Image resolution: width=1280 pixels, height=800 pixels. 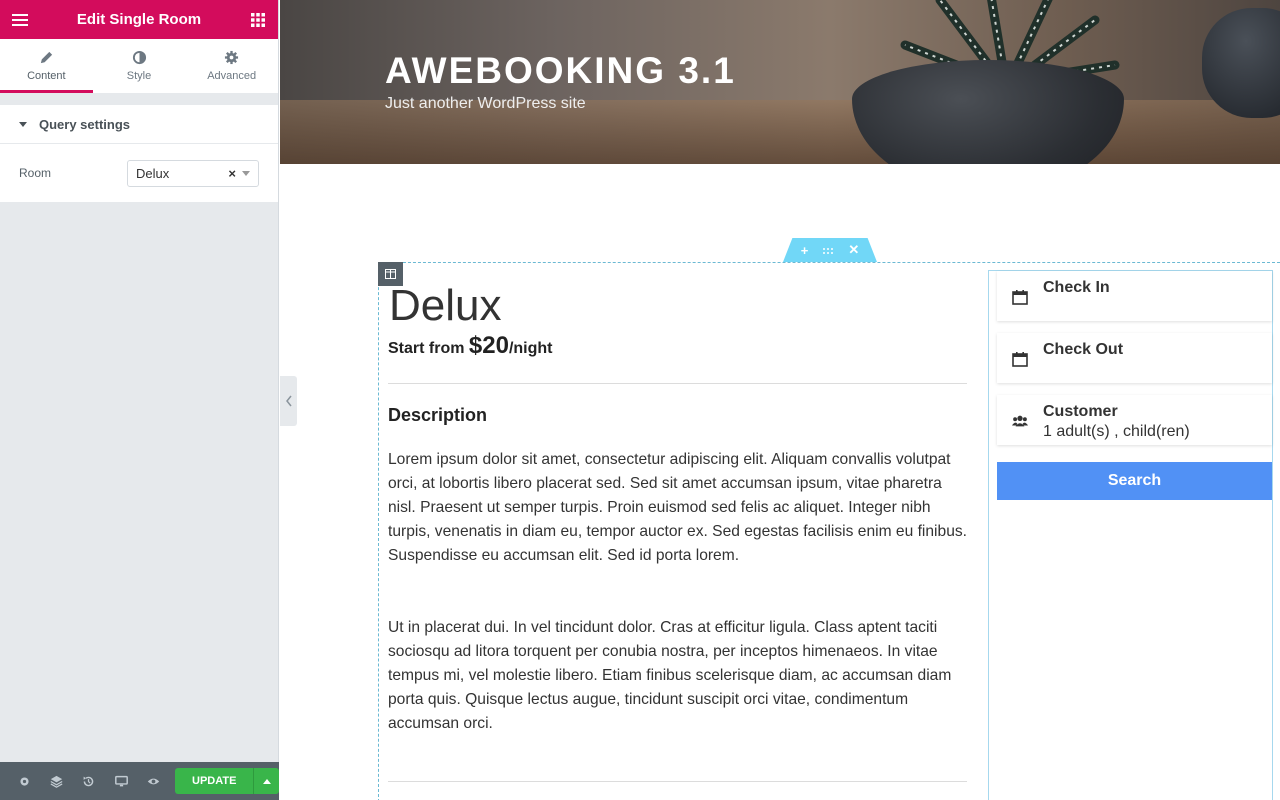 What do you see at coordinates (1134, 420) in the screenshot?
I see `customer-field: Customer 1 adult(s) , child(ren)` at bounding box center [1134, 420].